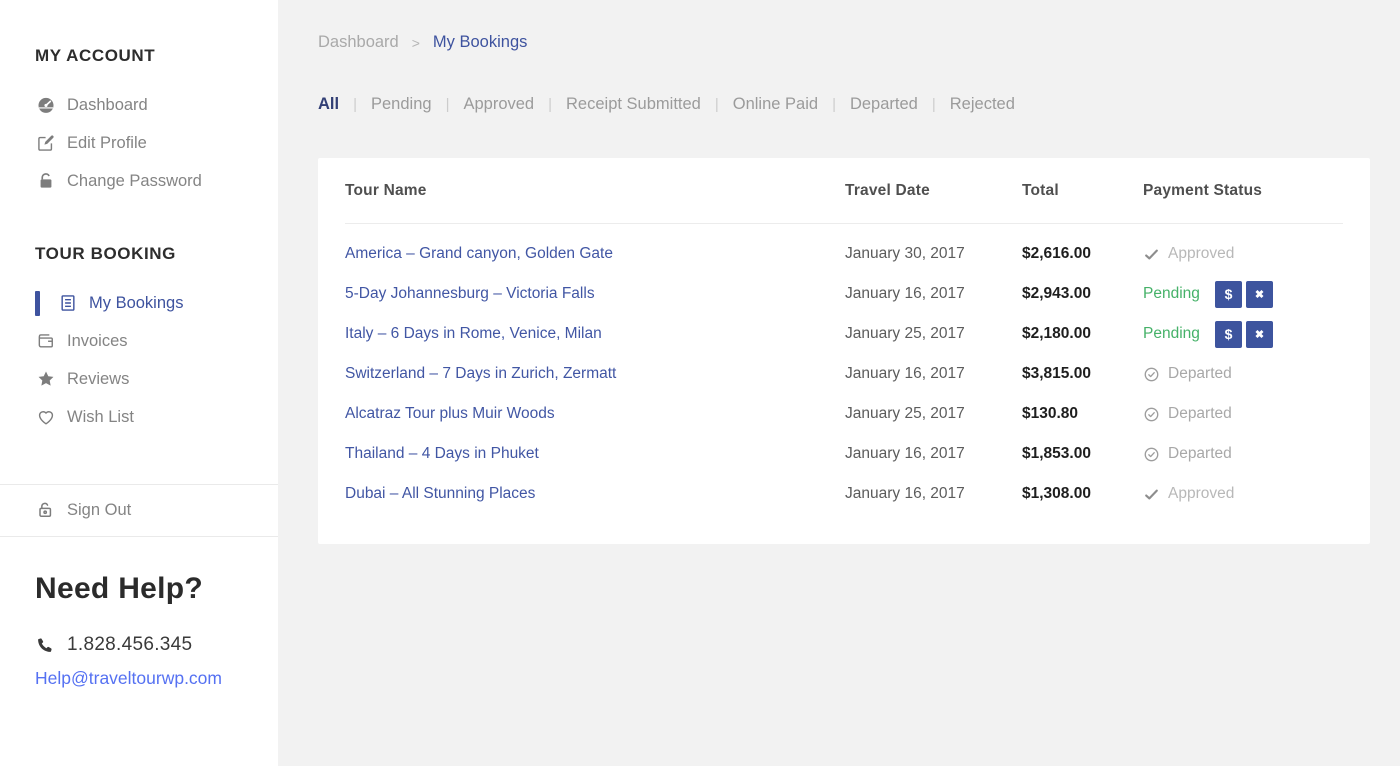 The width and height of the screenshot is (1400, 766). I want to click on total-amount: $1,853.00, so click(1056, 453).